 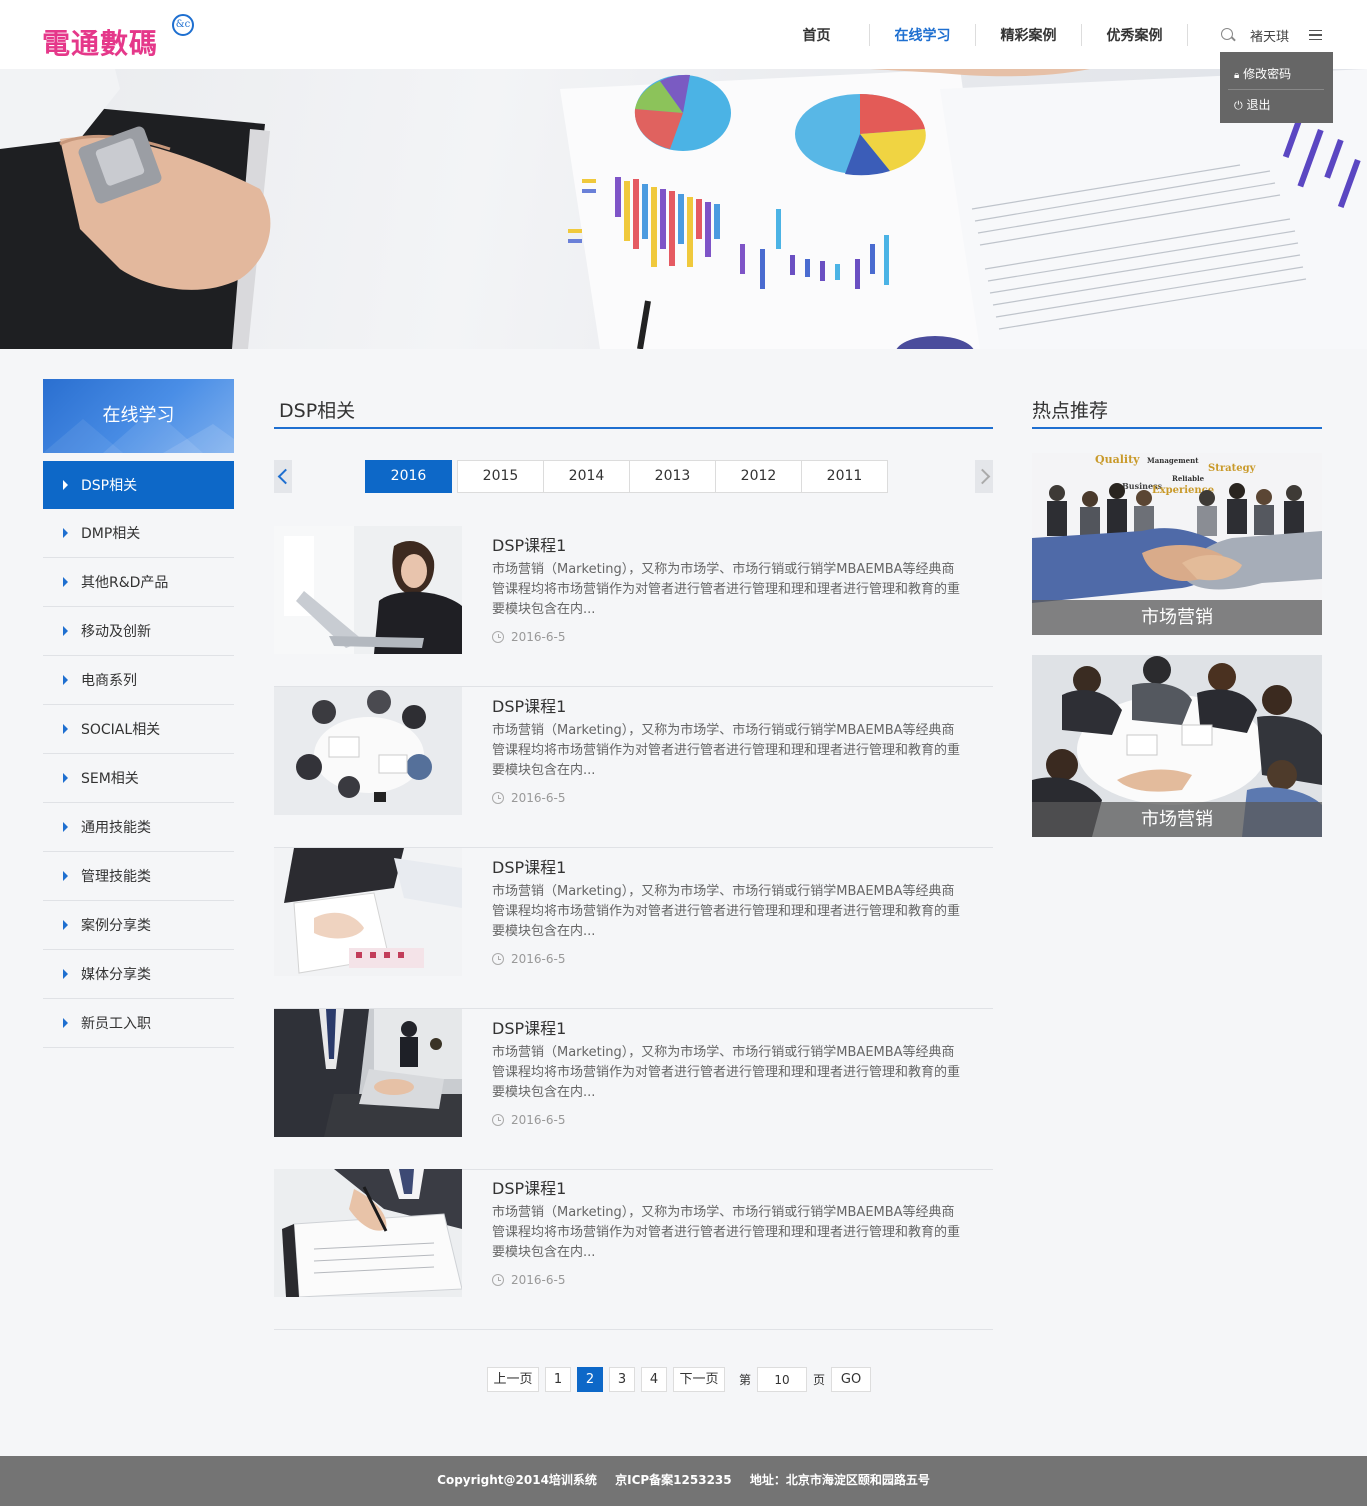 What do you see at coordinates (922, 35) in the screenshot?
I see `nav-online-learning: 在线学习` at bounding box center [922, 35].